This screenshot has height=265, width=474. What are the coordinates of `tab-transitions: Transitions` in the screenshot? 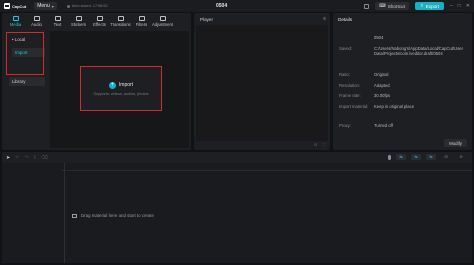 It's located at (120, 21).